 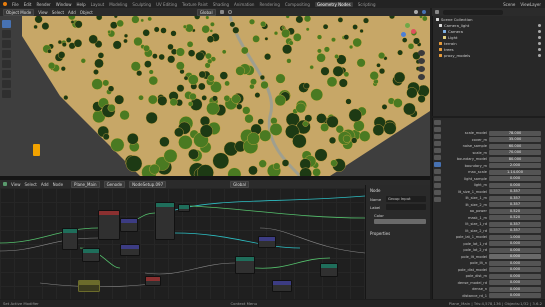 What do you see at coordinates (406, 199) in the screenshot?
I see `node-name-field: Group Input` at bounding box center [406, 199].